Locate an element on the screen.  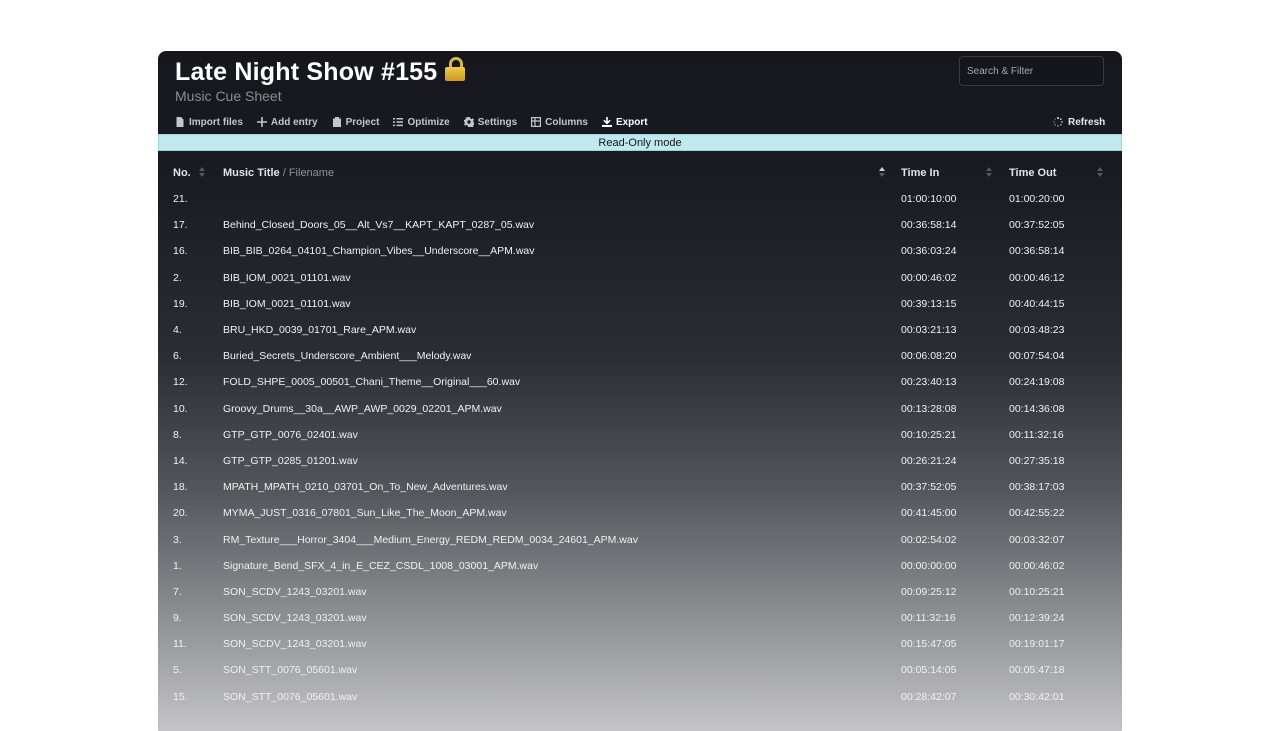
cell-no: 15. is located at coordinates (180, 696).